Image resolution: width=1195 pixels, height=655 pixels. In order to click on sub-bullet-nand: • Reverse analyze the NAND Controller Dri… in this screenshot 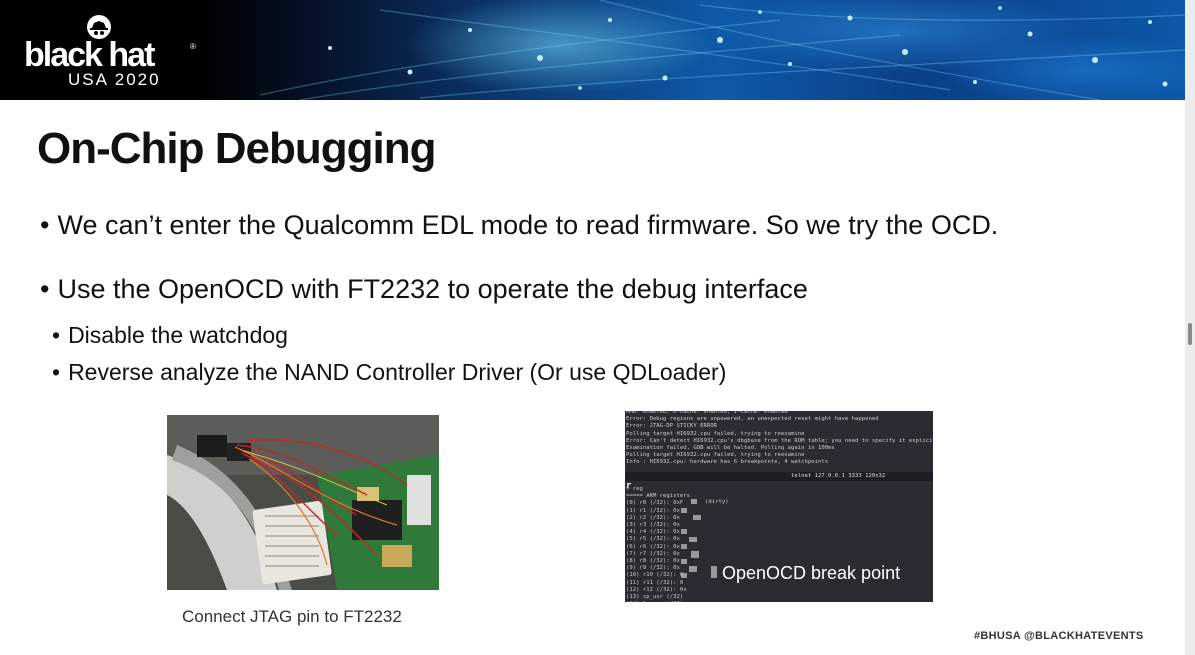, I will do `click(389, 372)`.